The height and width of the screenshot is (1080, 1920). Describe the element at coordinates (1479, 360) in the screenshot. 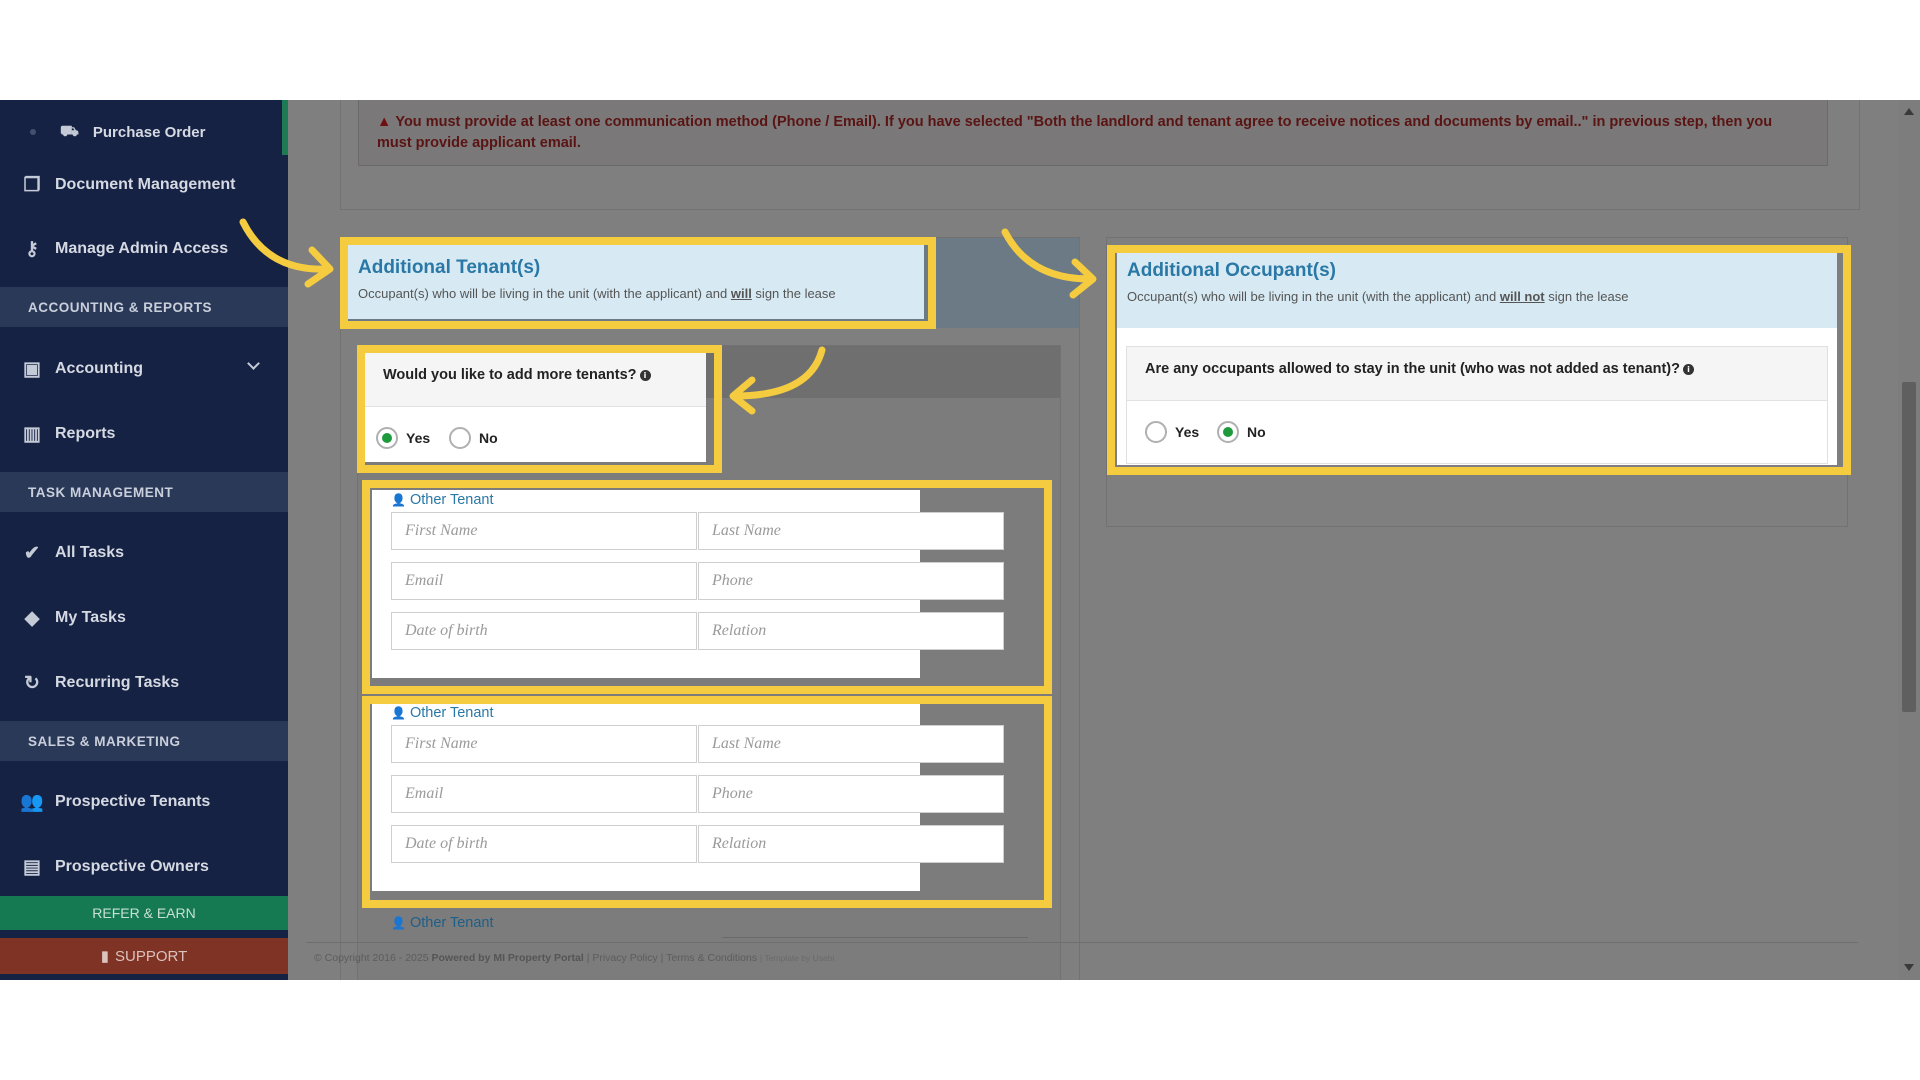

I see `highlight-occupants-section` at that location.